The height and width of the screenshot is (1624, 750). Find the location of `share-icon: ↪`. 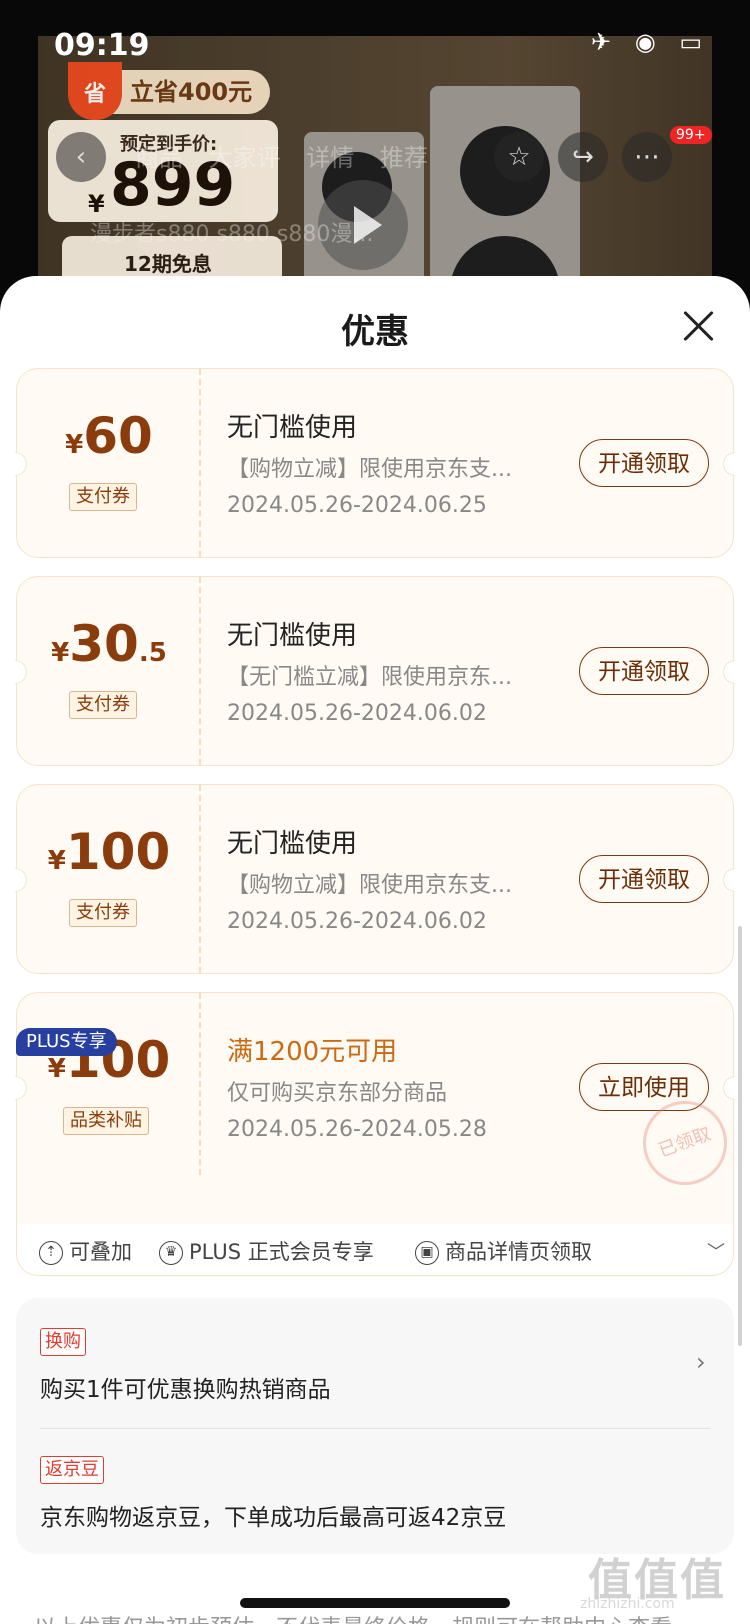

share-icon: ↪ is located at coordinates (583, 157).